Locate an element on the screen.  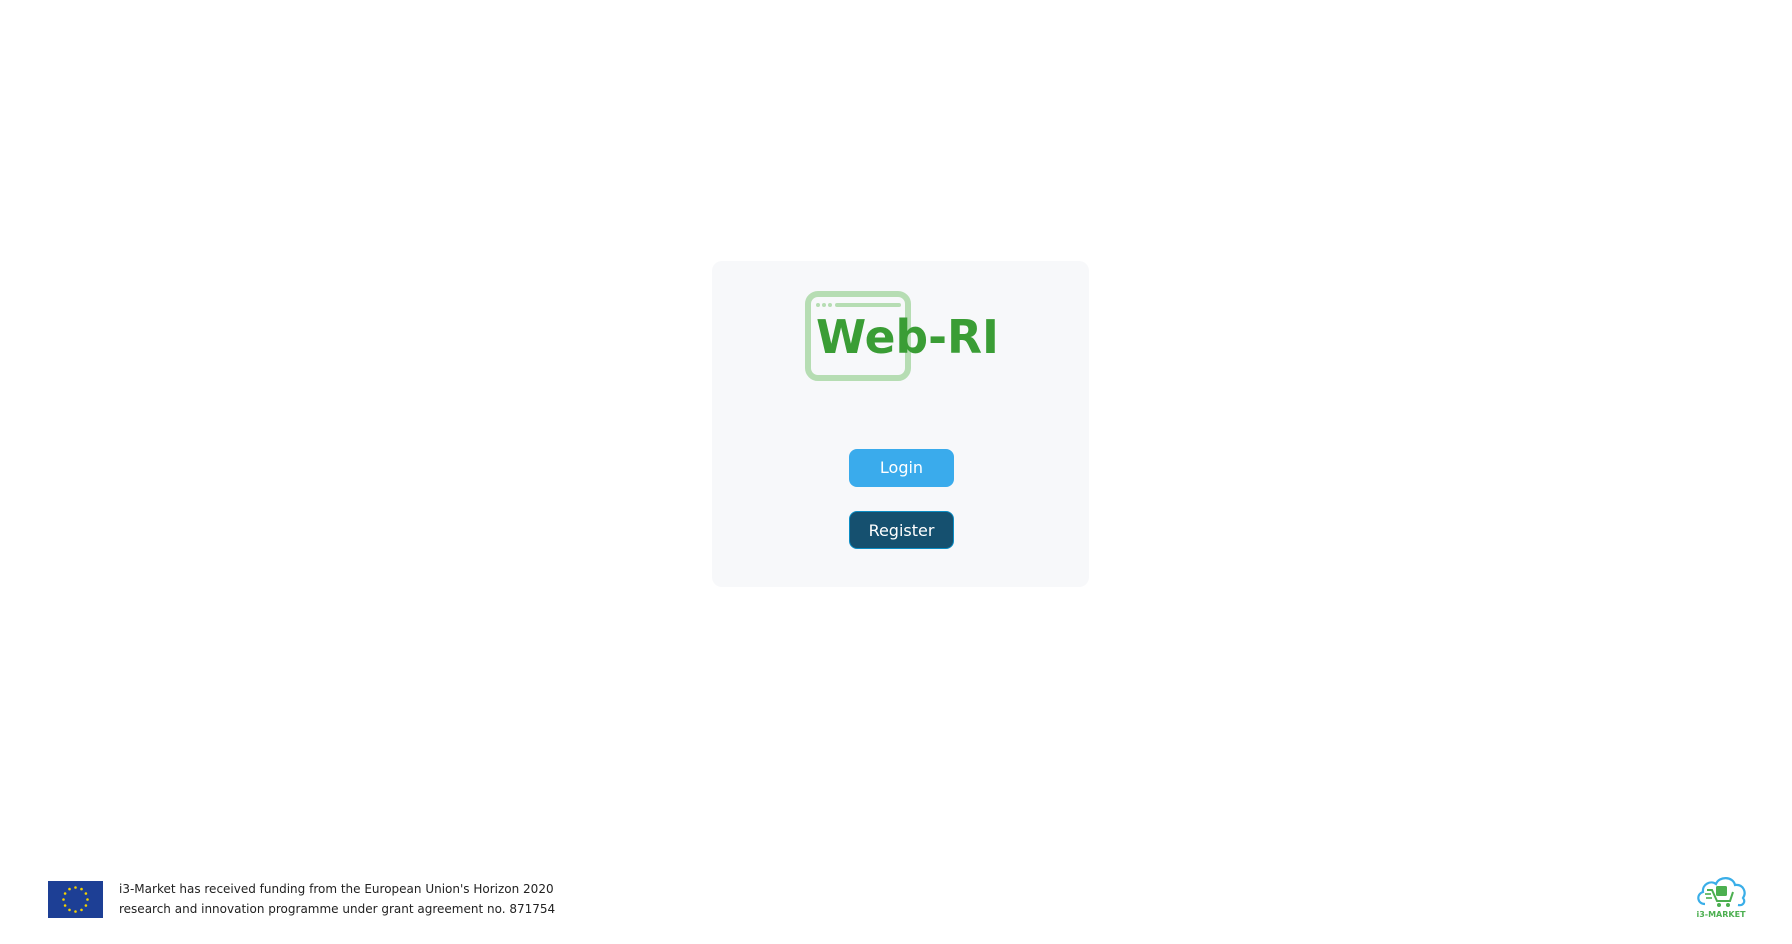
eu-flag-icon is located at coordinates (75, 899).